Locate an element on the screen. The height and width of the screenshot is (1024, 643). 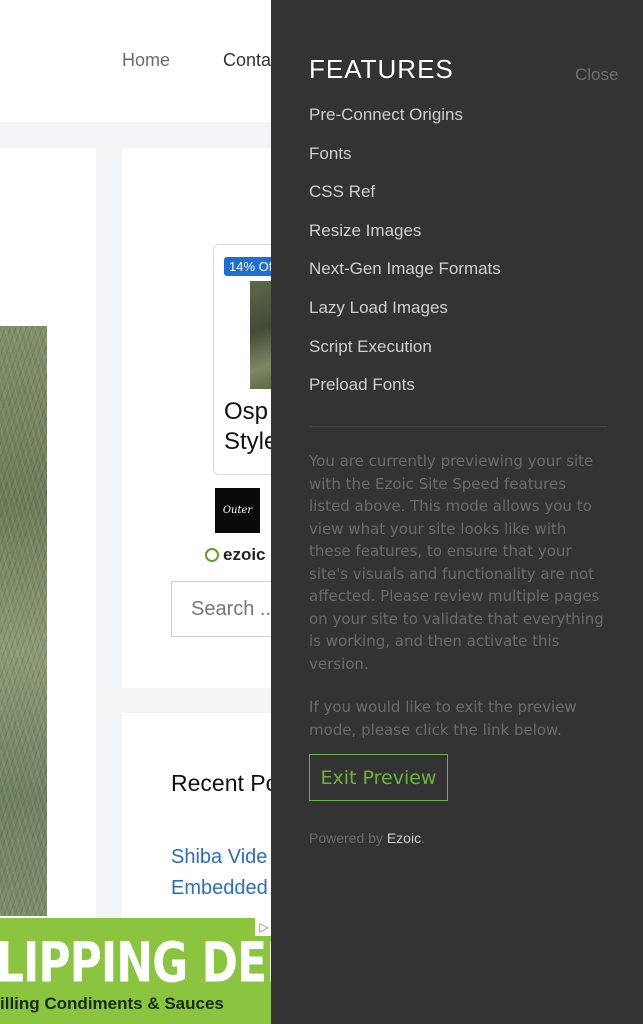
discount-badge: 14% Of is located at coordinates (251, 266).